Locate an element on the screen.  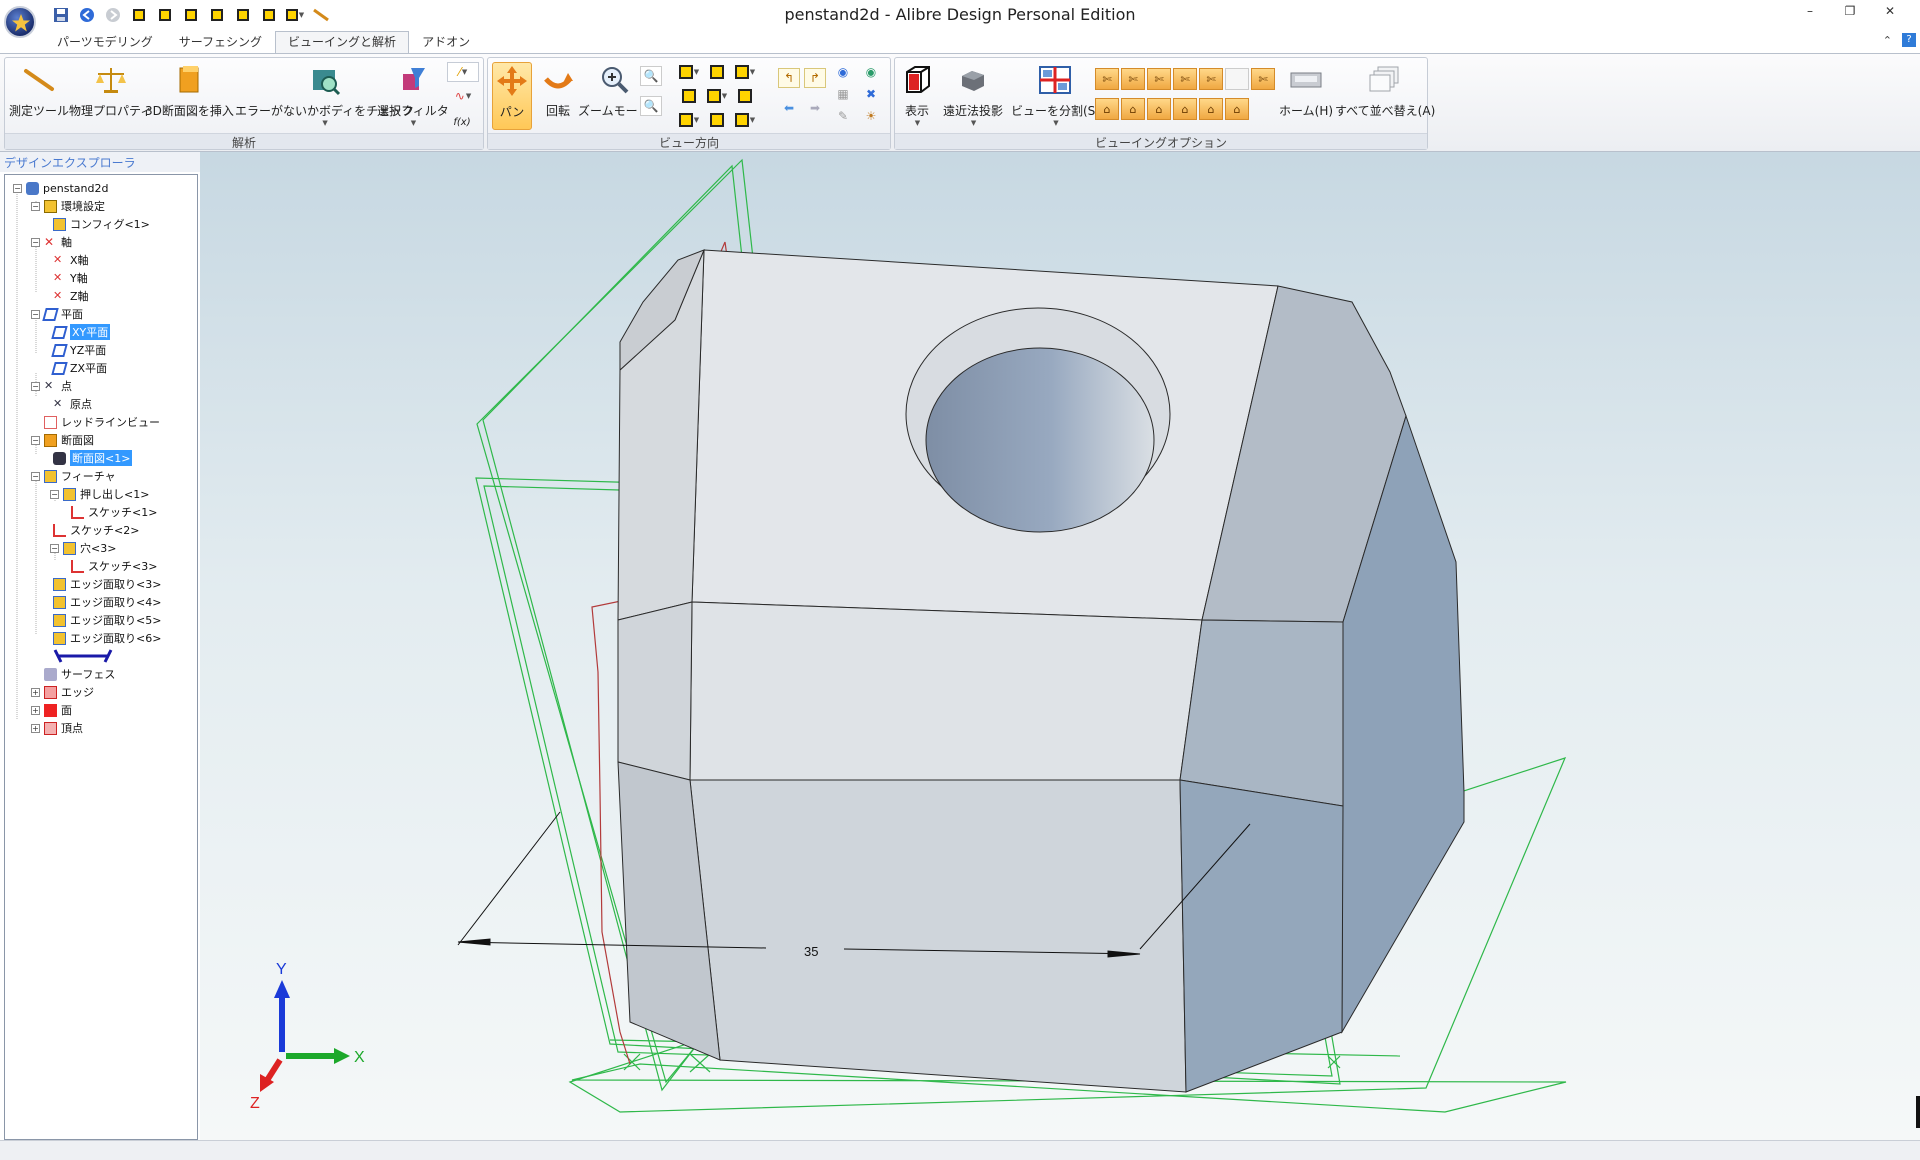
zoom-window-icon: 🔍 is located at coordinates (651, 76).